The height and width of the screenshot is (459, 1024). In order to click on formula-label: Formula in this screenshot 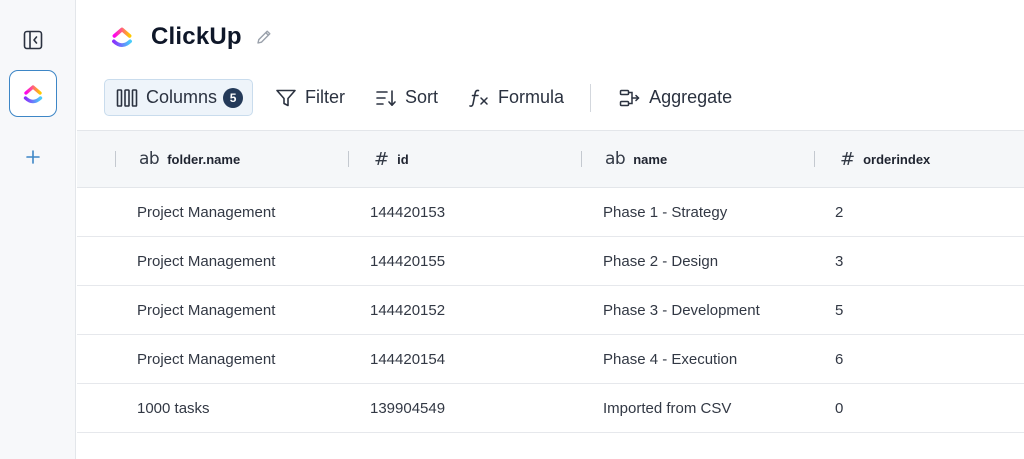, I will do `click(531, 97)`.